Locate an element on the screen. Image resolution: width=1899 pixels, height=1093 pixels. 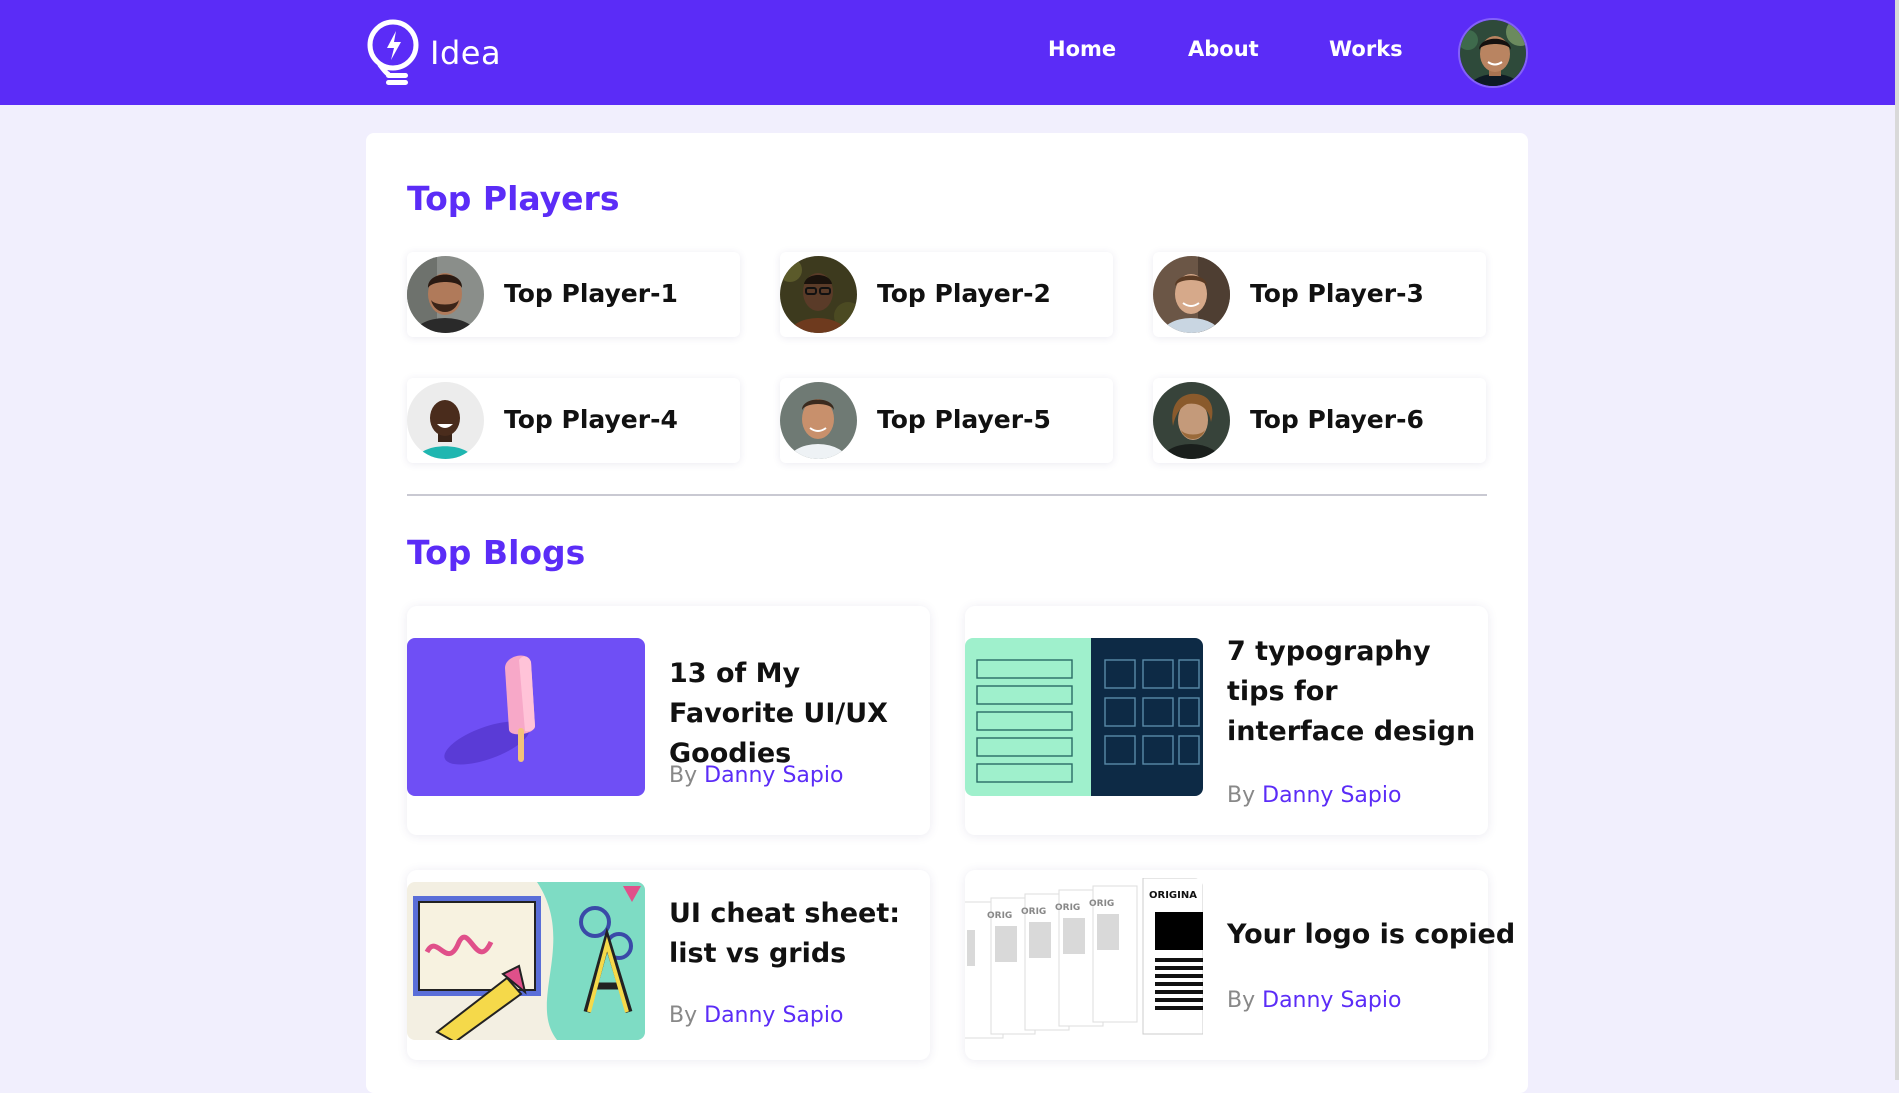
scrollbar is located at coordinates (1897, 540).